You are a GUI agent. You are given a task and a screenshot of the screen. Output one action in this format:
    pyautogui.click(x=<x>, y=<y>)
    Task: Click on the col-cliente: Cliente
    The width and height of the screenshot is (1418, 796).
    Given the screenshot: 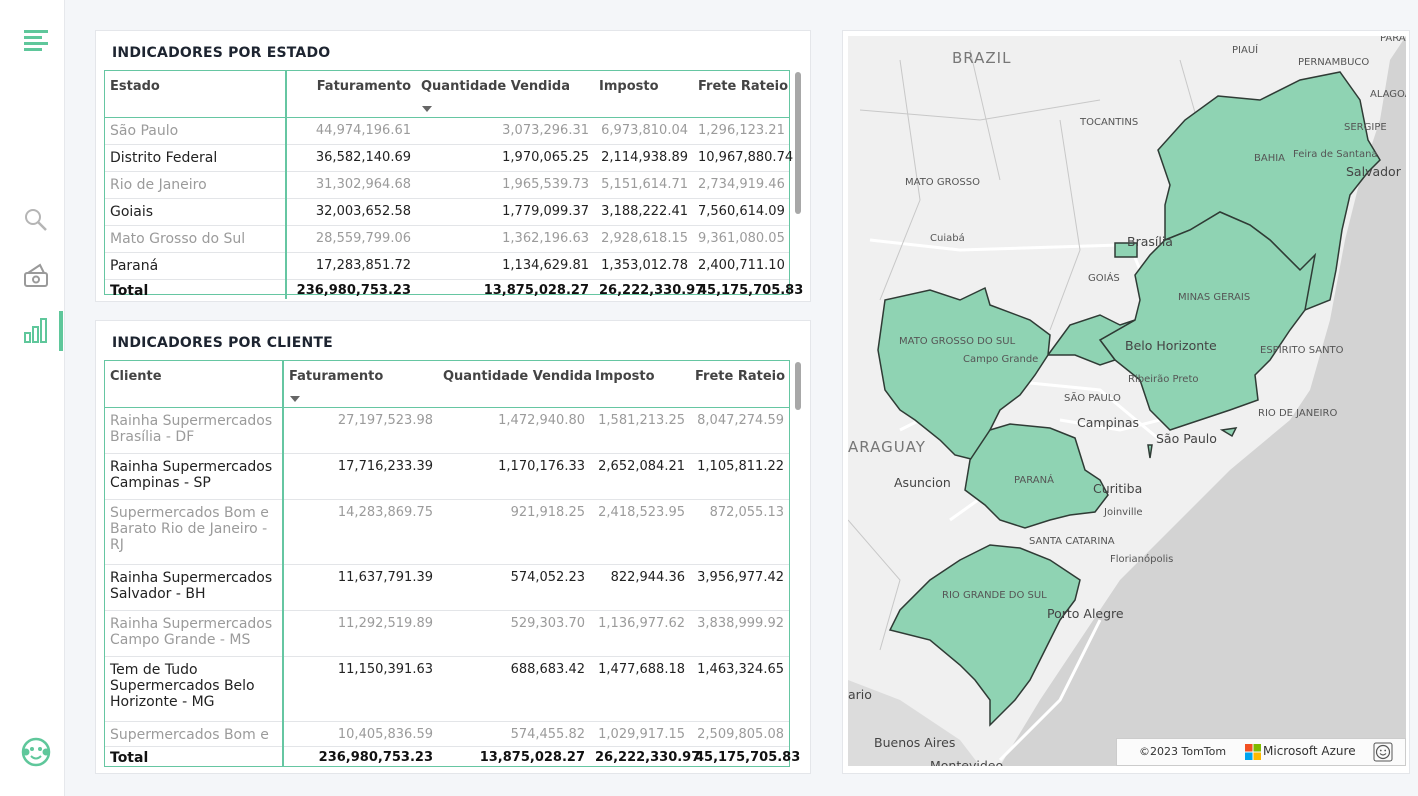 What is the action you would take?
    pyautogui.click(x=194, y=384)
    